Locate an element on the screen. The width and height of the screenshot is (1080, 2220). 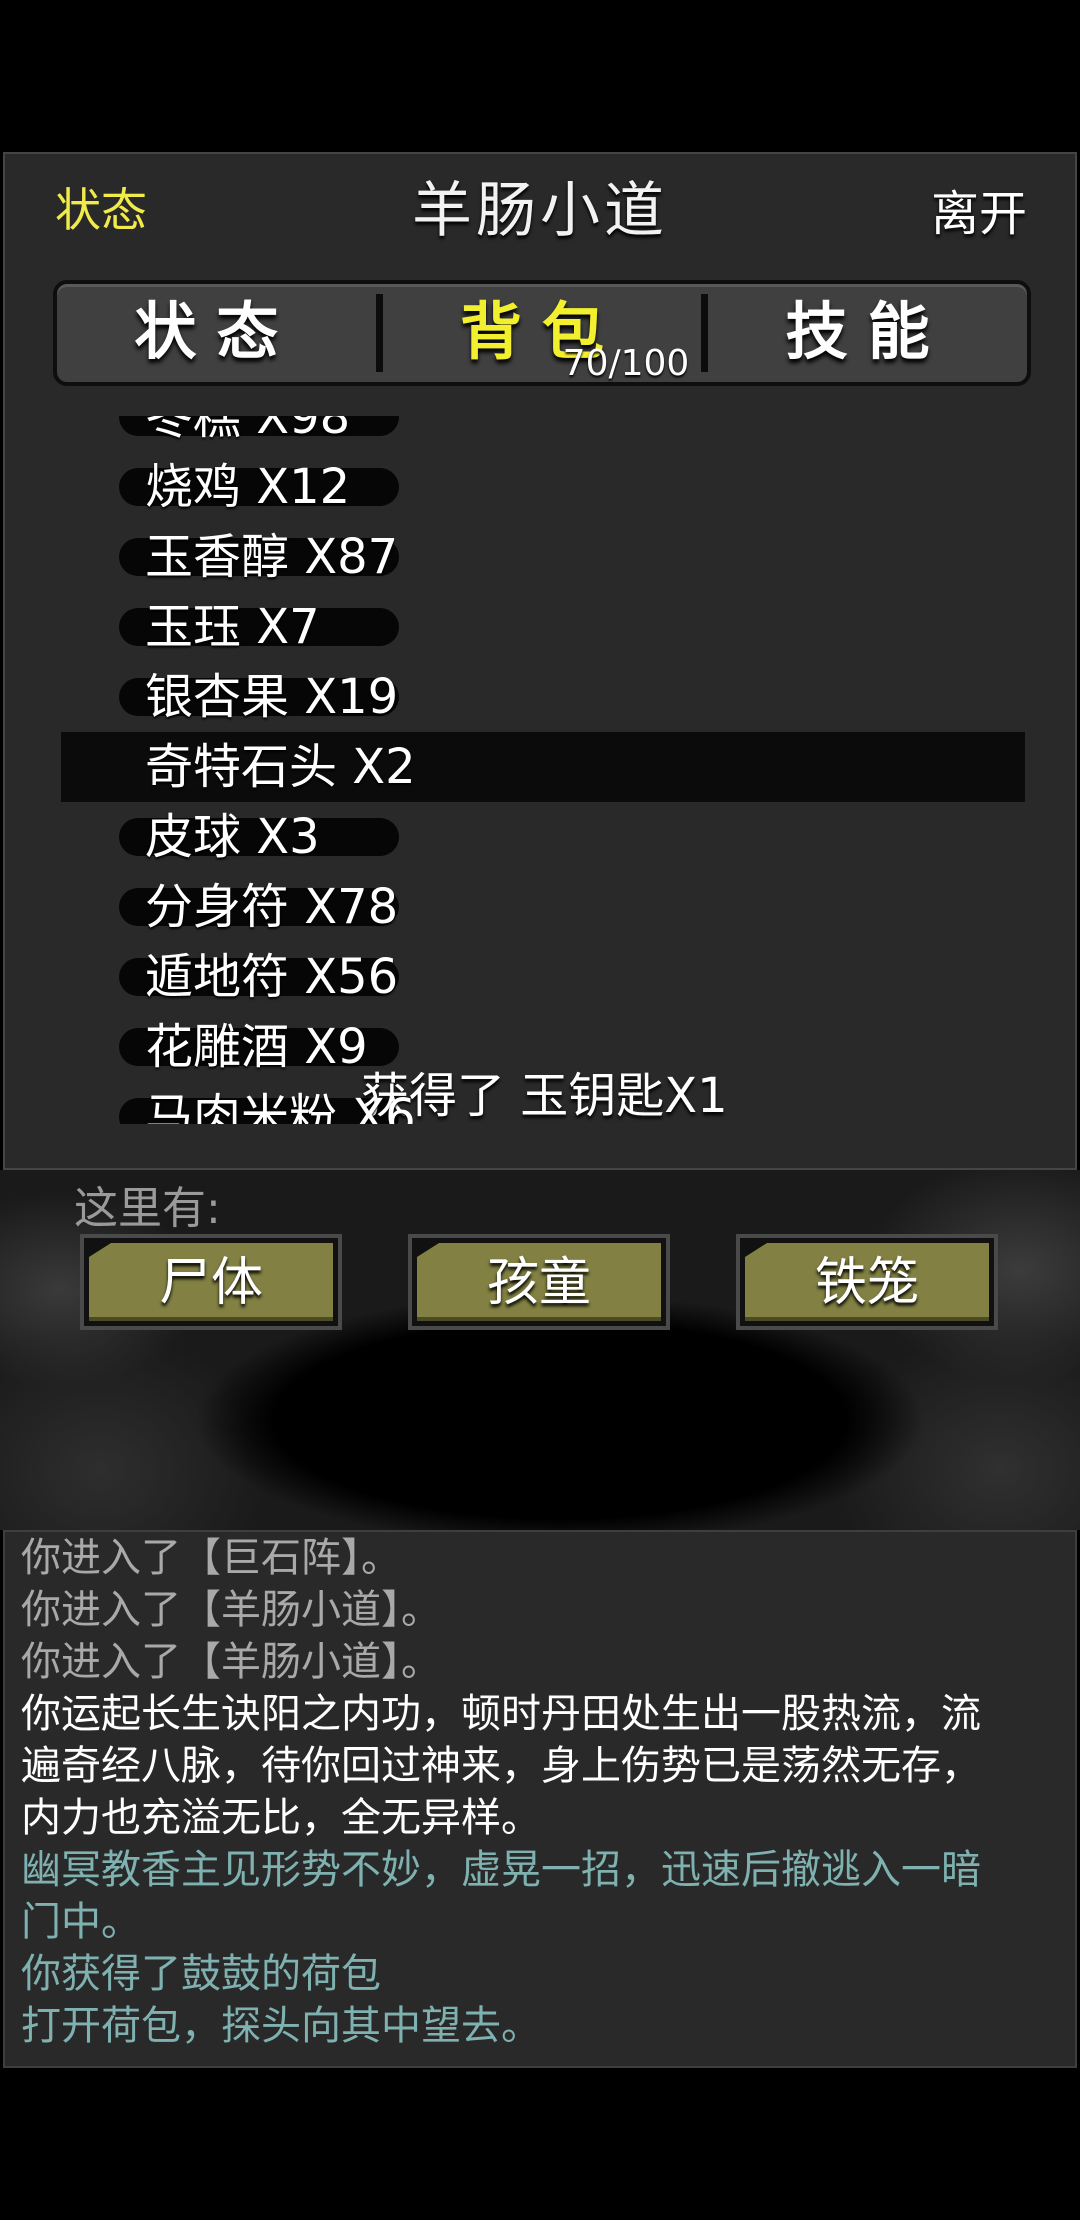
tab-bag: 背包 70/100 is located at coordinates (542, 334).